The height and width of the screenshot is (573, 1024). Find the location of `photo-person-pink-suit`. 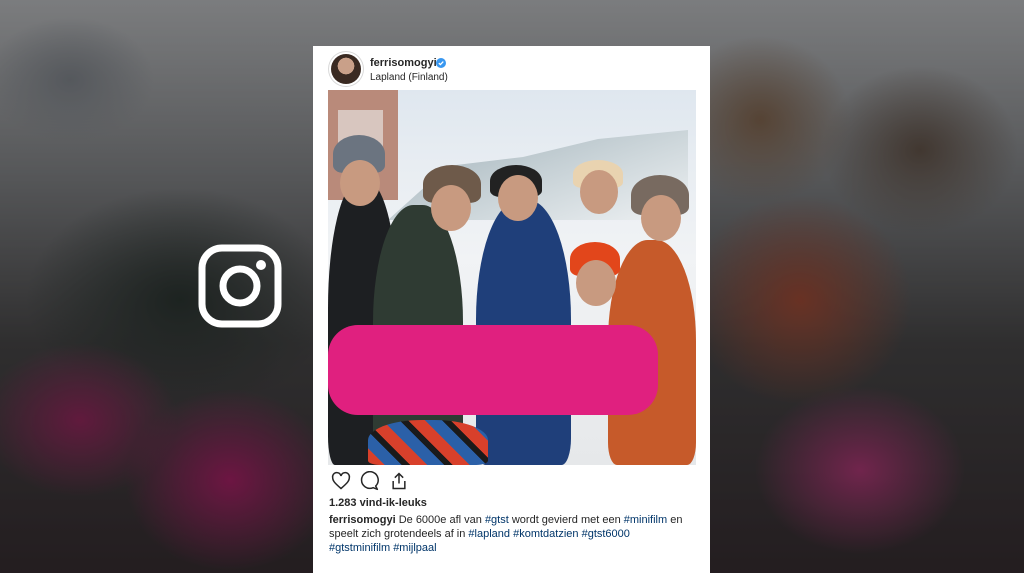

photo-person-pink-suit is located at coordinates (493, 370).